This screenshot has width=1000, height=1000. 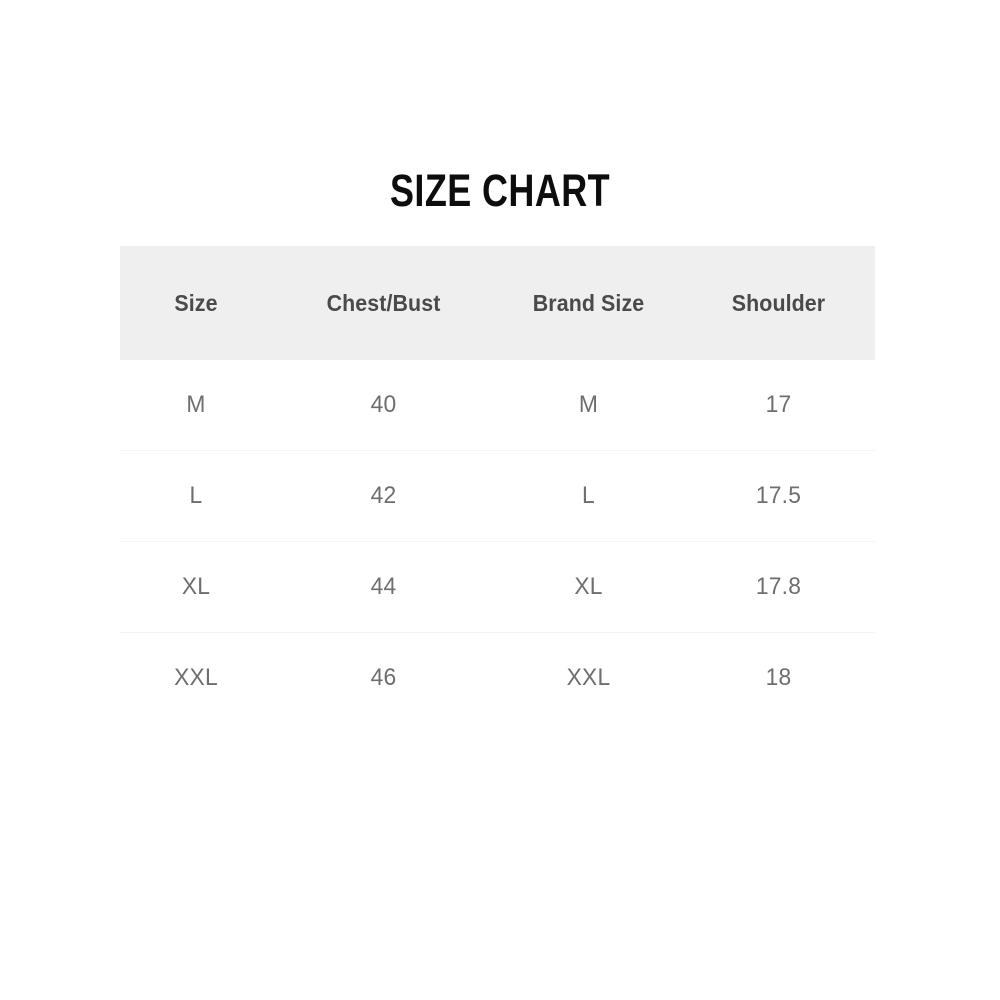 I want to click on cell-size: XL, so click(x=196, y=587).